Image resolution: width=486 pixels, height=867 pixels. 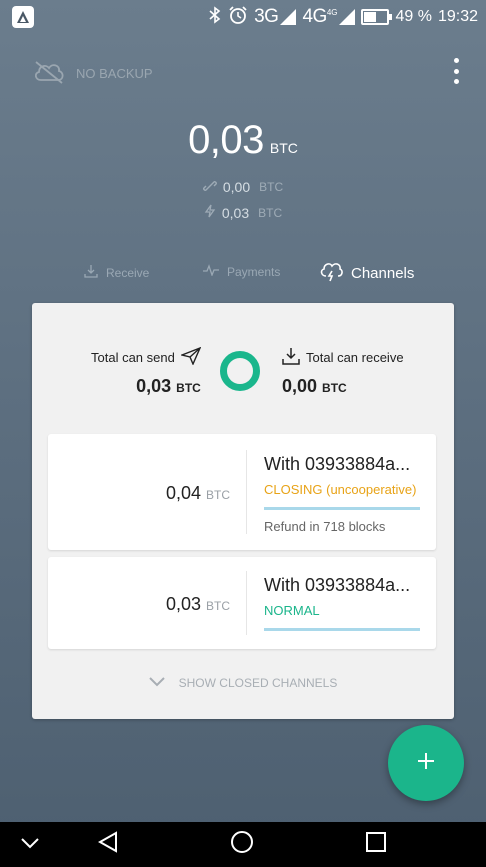 I want to click on send-value: 0,03, so click(x=154, y=386).